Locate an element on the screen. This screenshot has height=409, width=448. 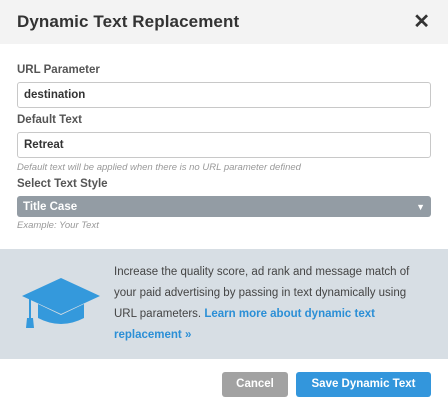
dialog-header: Dynamic Text Replacement ✕ is located at coordinates (224, 22).